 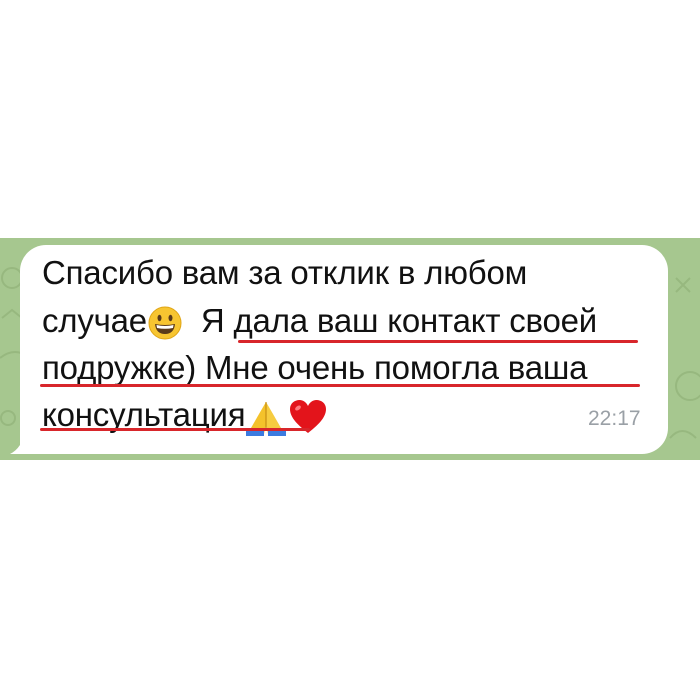 I want to click on message-line-2-start: случае, so click(x=94, y=320).